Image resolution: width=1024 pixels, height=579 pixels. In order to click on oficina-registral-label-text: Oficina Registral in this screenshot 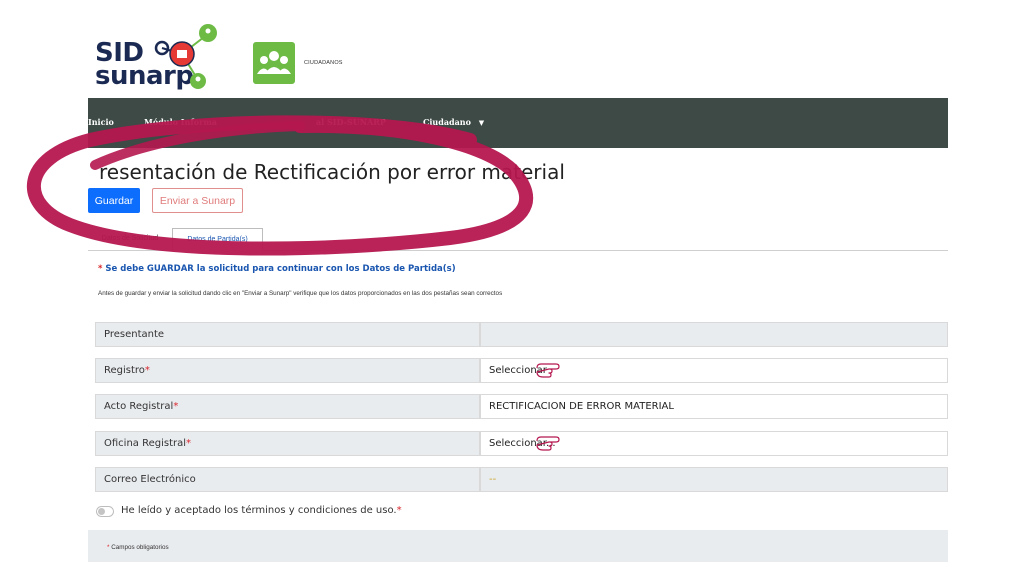, I will do `click(145, 443)`.